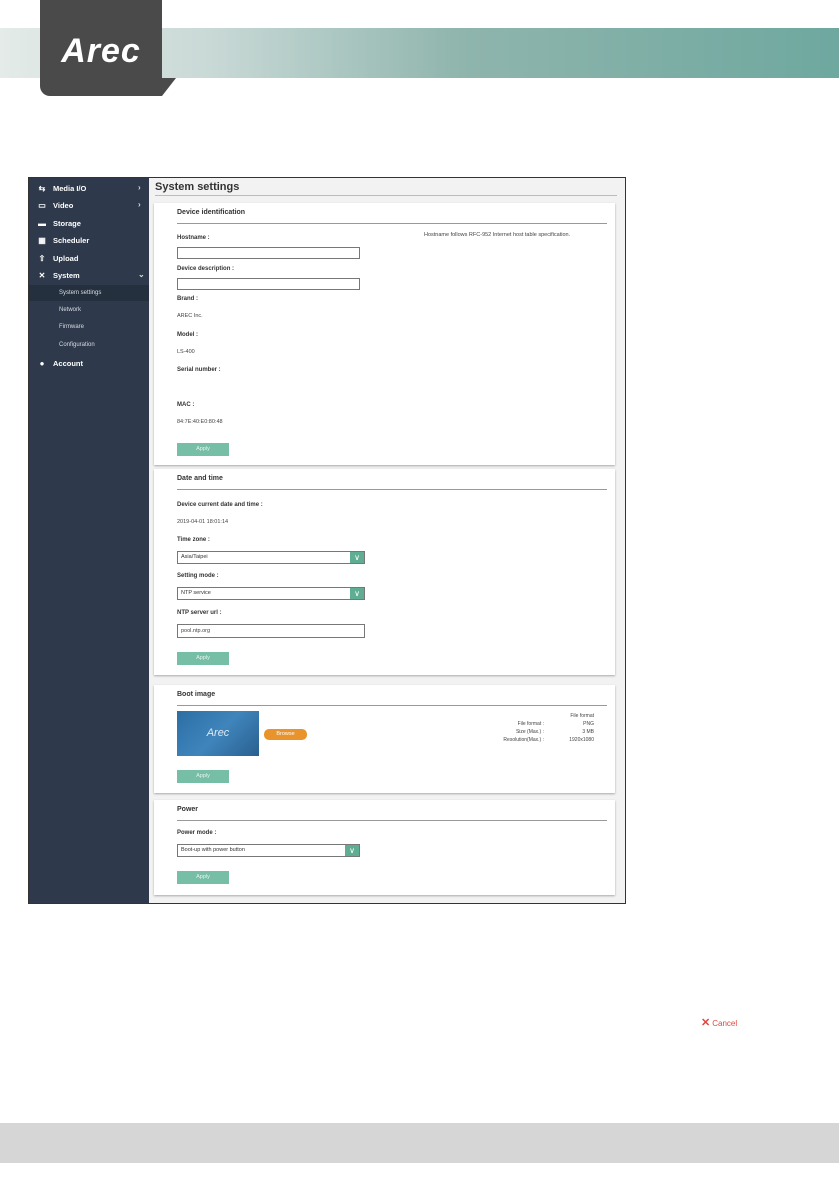  What do you see at coordinates (89, 205) in the screenshot?
I see `sidebar-item-video: ▭ Video ›` at bounding box center [89, 205].